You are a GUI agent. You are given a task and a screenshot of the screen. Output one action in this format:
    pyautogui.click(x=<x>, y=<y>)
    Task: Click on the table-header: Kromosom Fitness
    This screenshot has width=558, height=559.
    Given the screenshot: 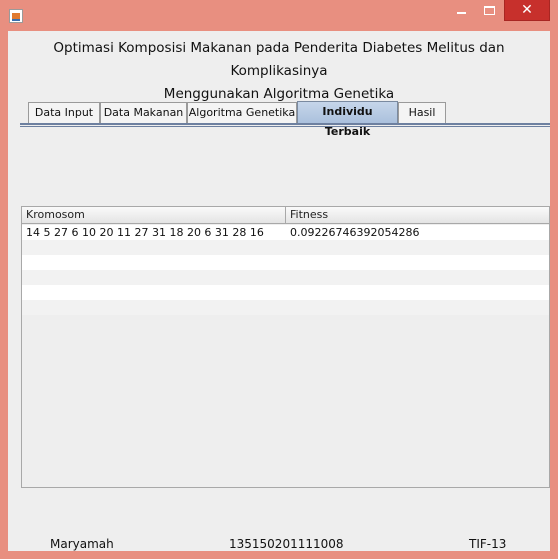 What is the action you would take?
    pyautogui.click(x=285, y=215)
    